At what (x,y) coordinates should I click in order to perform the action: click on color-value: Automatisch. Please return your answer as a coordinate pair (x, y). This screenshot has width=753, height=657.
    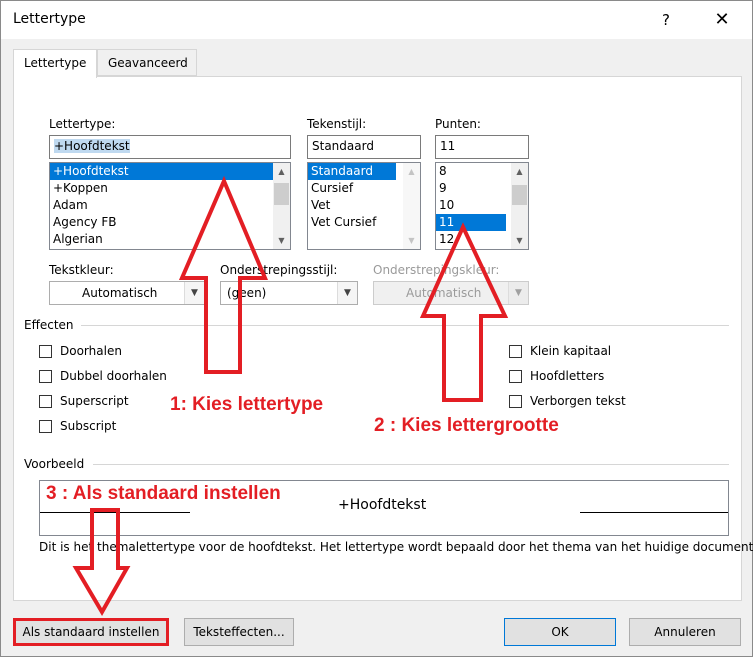
    Looking at the image, I should click on (120, 293).